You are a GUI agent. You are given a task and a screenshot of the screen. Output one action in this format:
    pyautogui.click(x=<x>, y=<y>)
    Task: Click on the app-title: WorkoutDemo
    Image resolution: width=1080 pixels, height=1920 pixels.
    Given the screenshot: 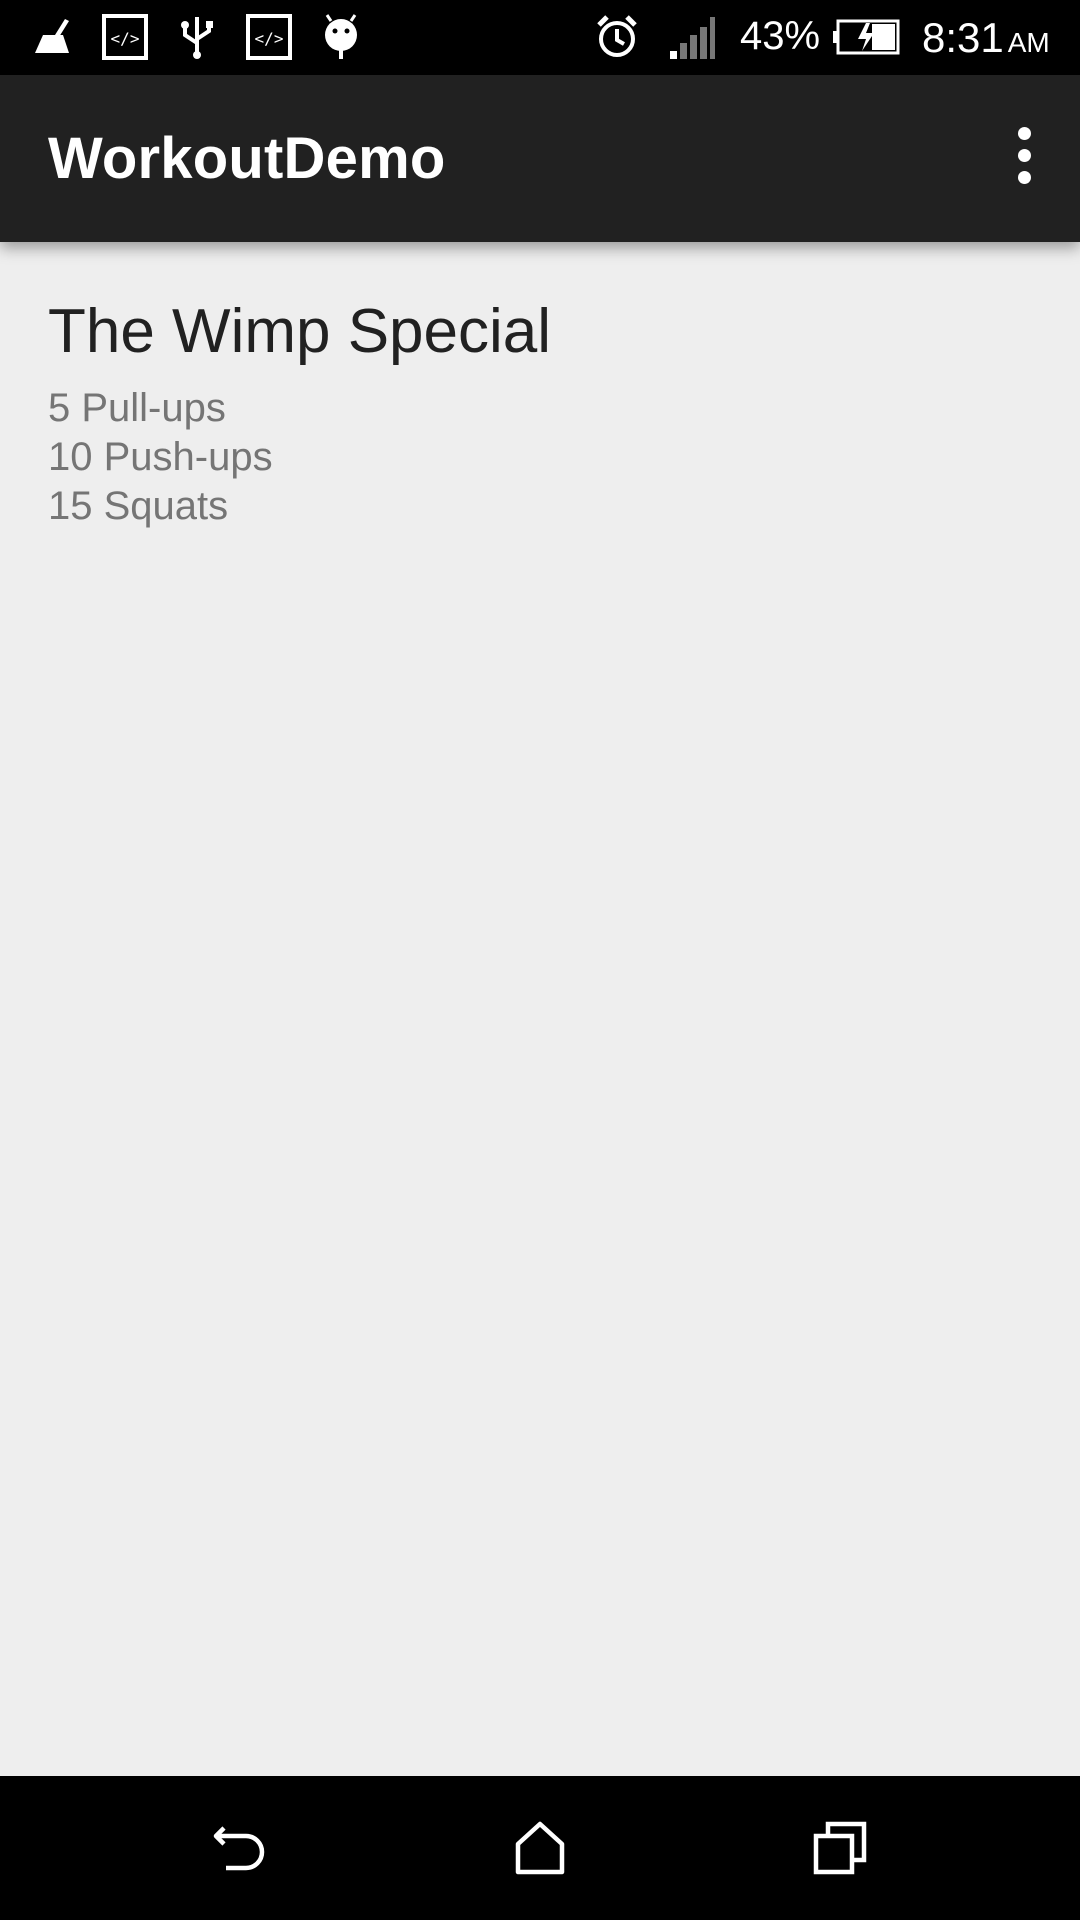 What is the action you would take?
    pyautogui.click(x=247, y=158)
    